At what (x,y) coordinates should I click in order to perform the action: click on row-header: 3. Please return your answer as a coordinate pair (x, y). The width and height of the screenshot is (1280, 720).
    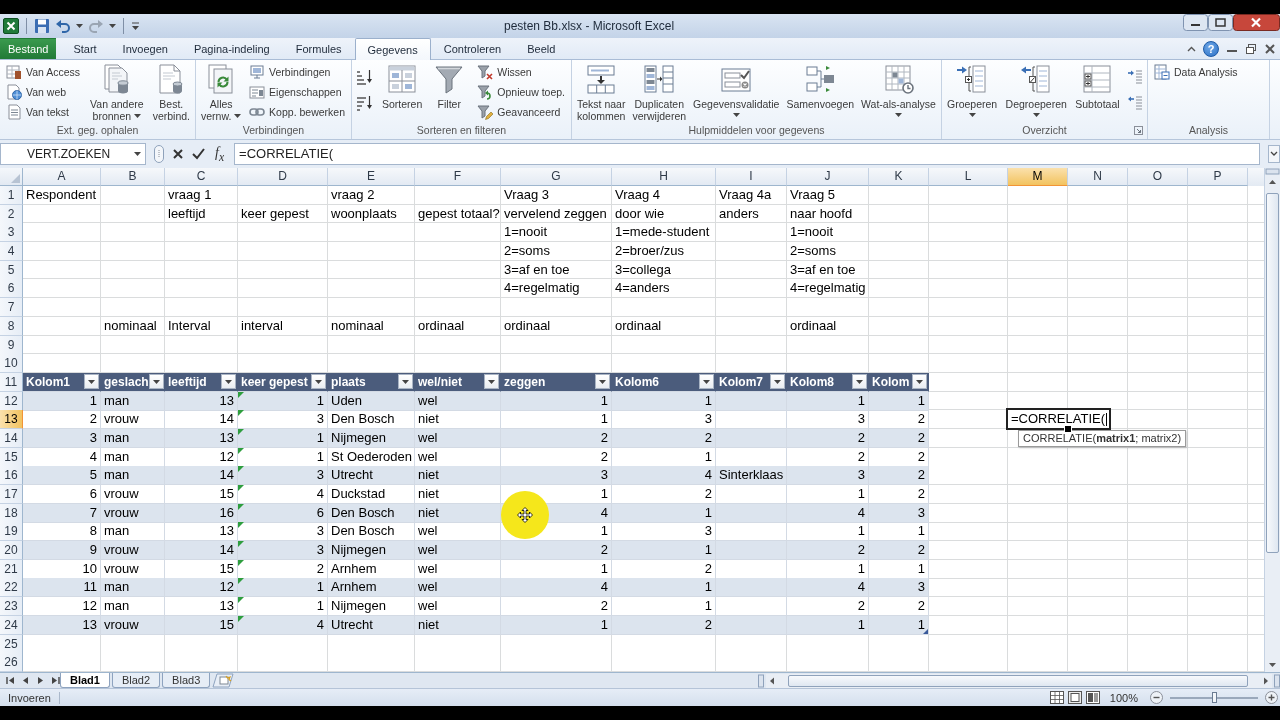
    Looking at the image, I should click on (11, 233).